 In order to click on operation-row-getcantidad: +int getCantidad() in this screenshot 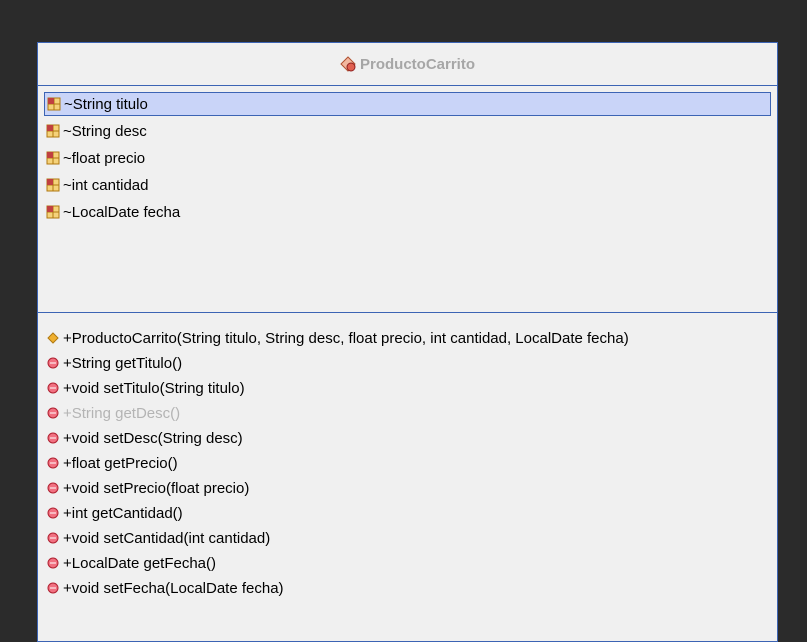, I will do `click(407, 513)`.